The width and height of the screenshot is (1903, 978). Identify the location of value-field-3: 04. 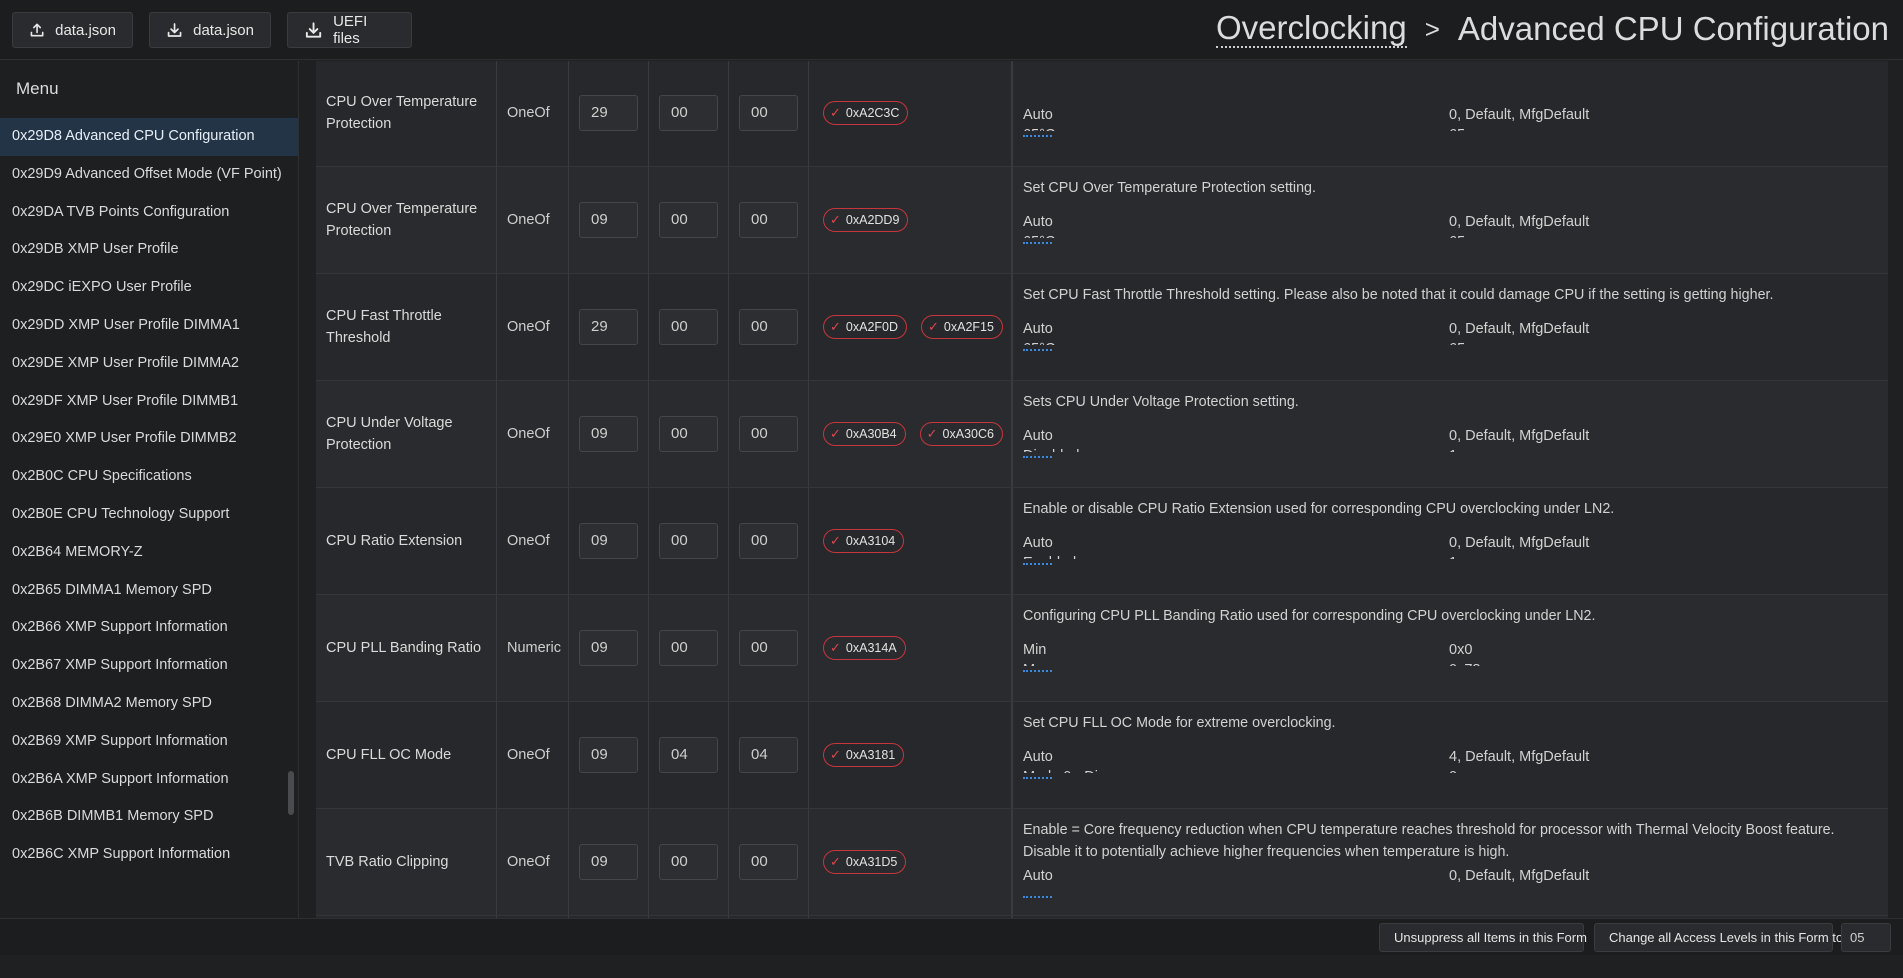
(768, 755).